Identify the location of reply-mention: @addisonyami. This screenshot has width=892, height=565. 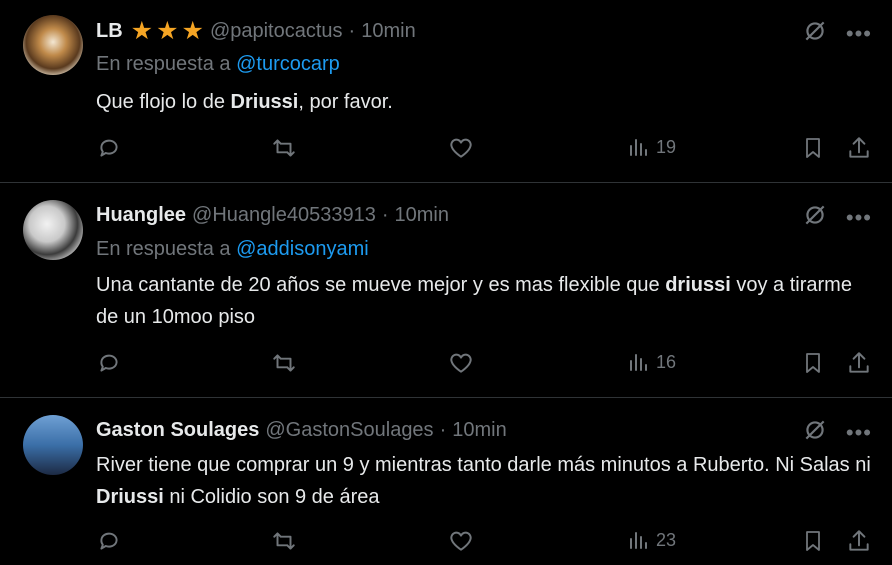
(302, 249).